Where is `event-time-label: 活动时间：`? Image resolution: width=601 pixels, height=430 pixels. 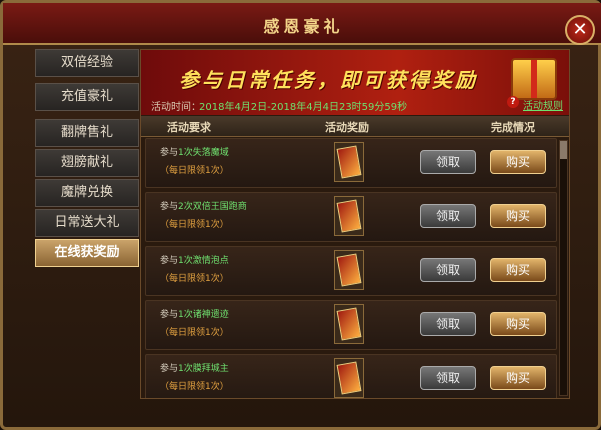 event-time-label: 活动时间： is located at coordinates (176, 107).